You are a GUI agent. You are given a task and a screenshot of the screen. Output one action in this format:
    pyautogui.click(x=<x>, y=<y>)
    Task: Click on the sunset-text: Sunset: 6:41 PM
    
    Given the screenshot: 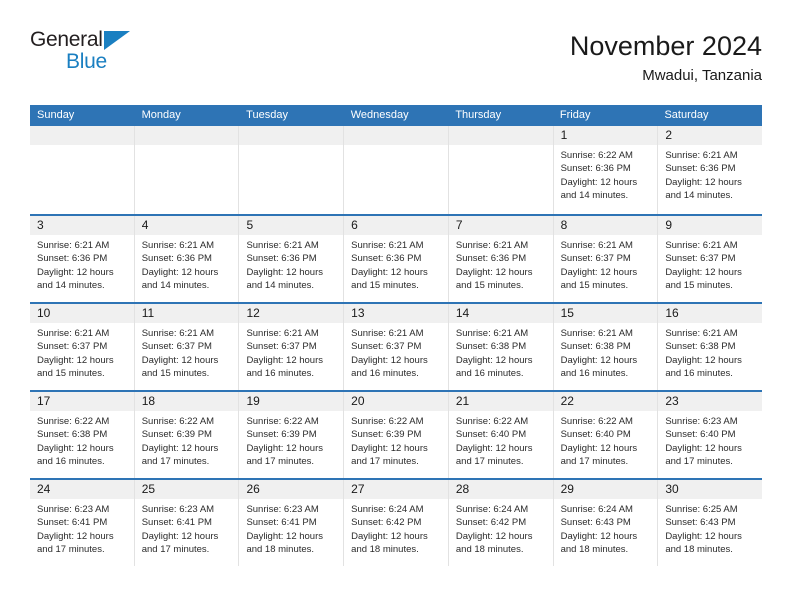 What is the action you would take?
    pyautogui.click(x=176, y=523)
    